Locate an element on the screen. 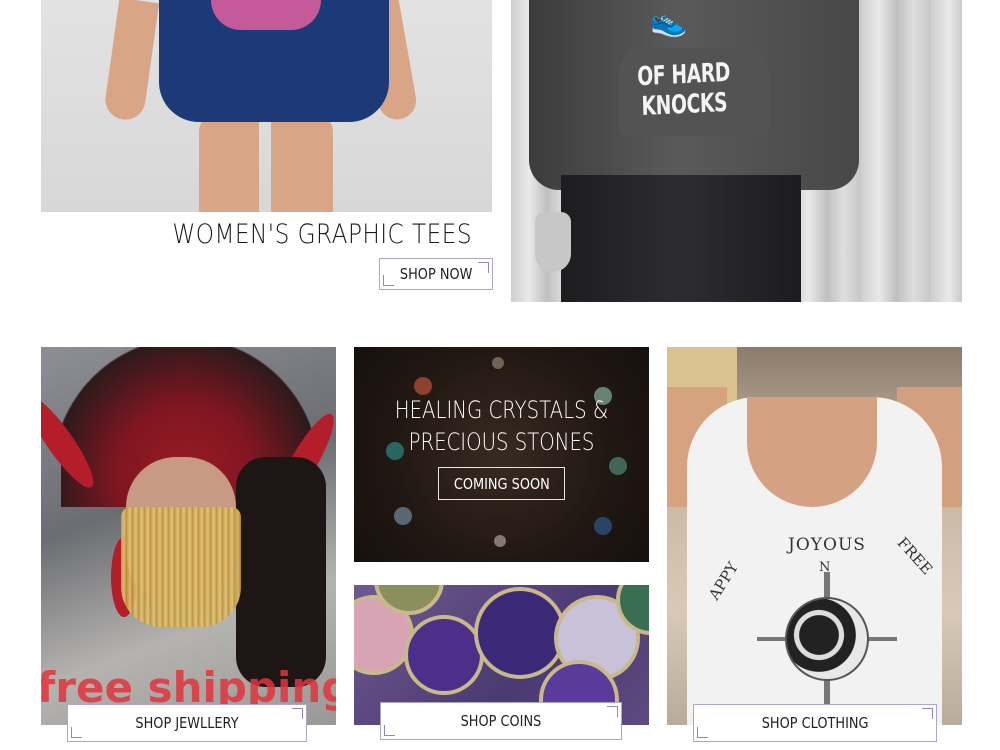 The width and height of the screenshot is (1000, 750). model-arm-left is located at coordinates (131, 61).